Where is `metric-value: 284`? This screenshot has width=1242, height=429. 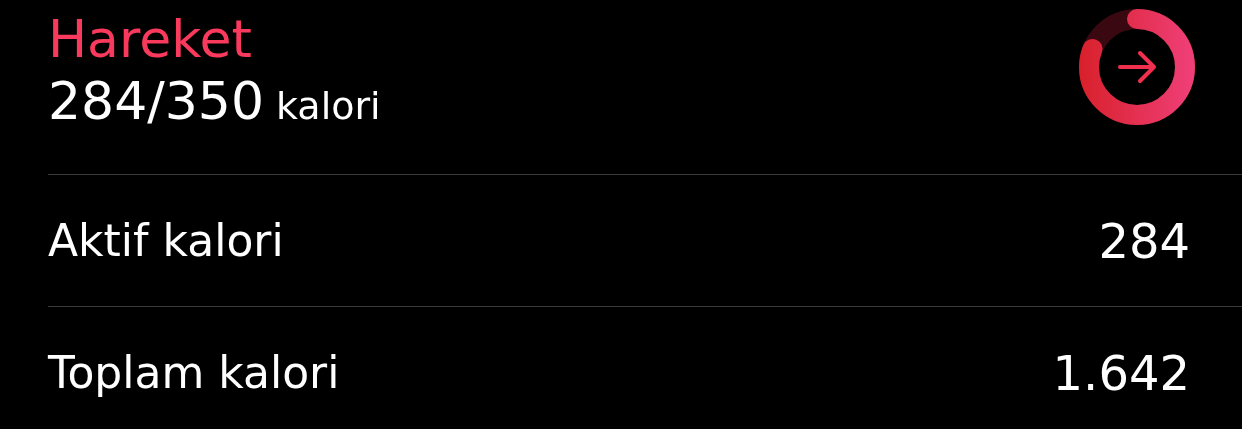
metric-value: 284 is located at coordinates (1144, 241).